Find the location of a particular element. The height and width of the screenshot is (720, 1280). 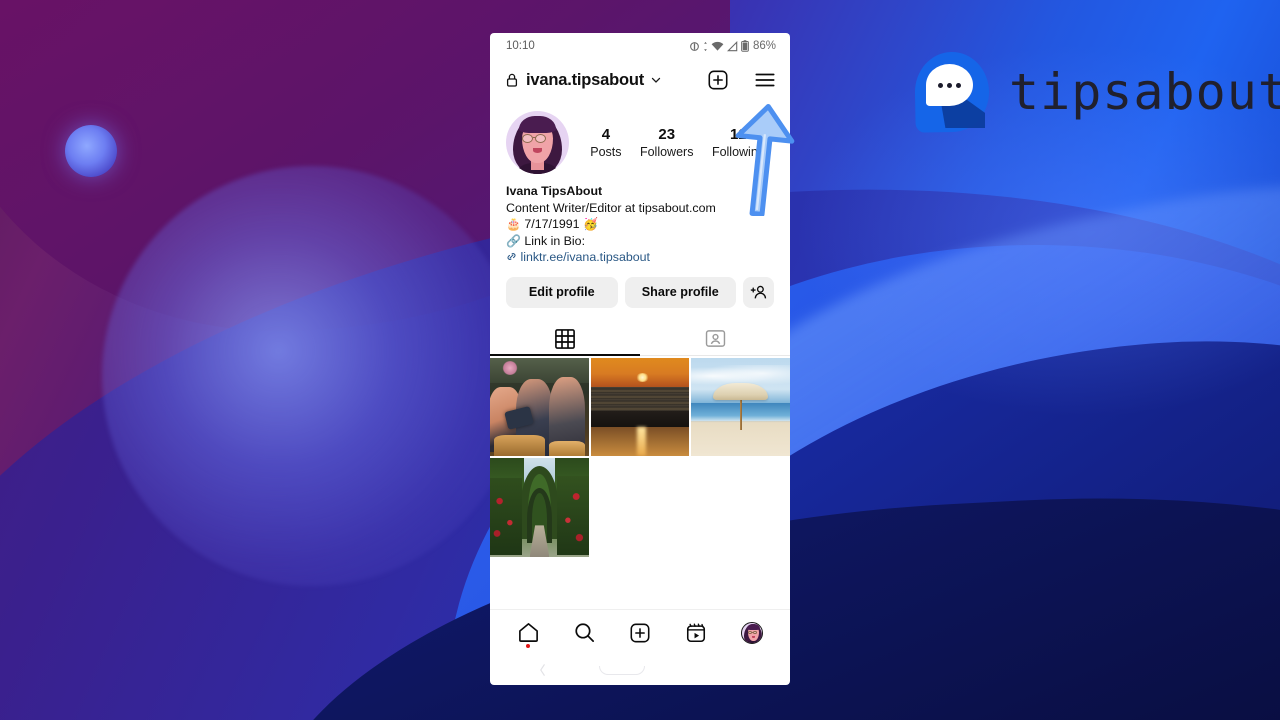

post-image-rose-archway is located at coordinates (539, 507).